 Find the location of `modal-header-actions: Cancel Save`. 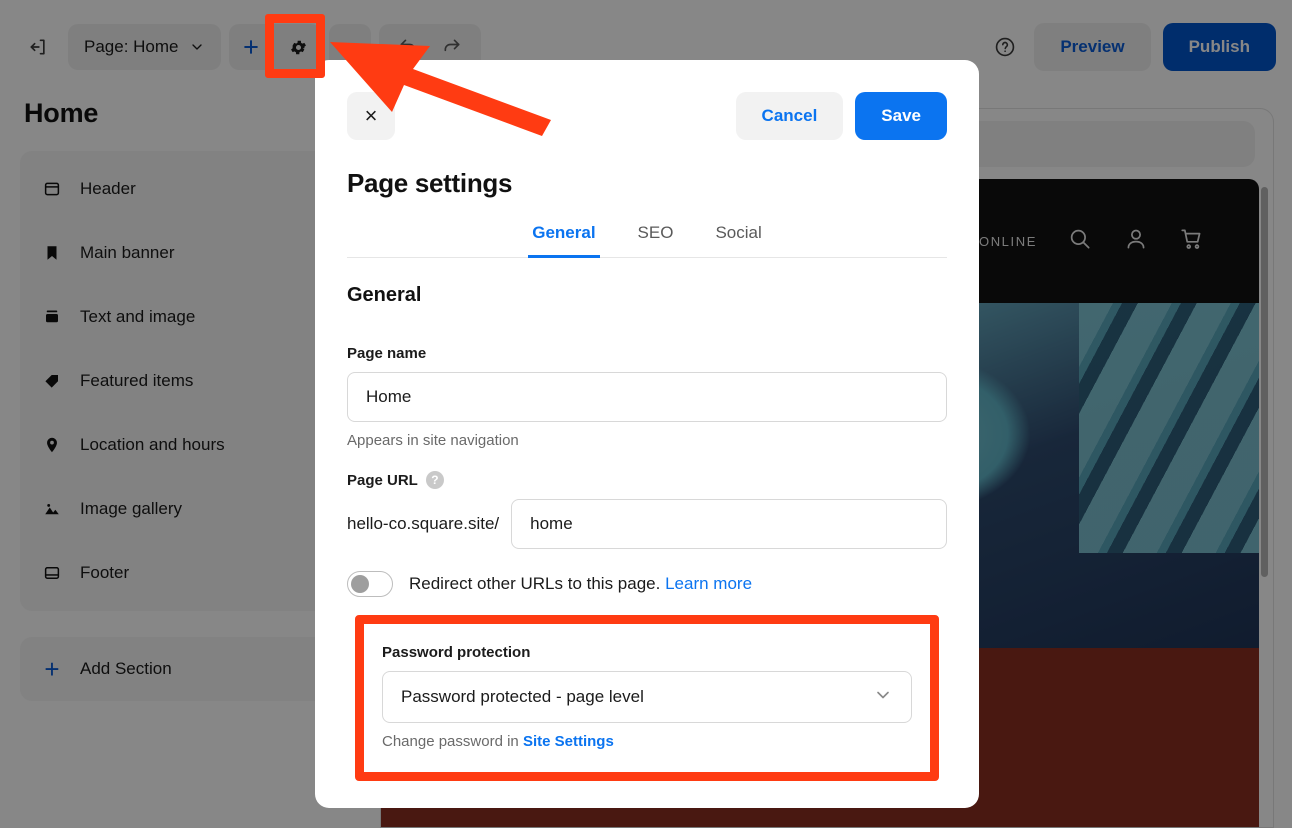

modal-header-actions: Cancel Save is located at coordinates (841, 116).